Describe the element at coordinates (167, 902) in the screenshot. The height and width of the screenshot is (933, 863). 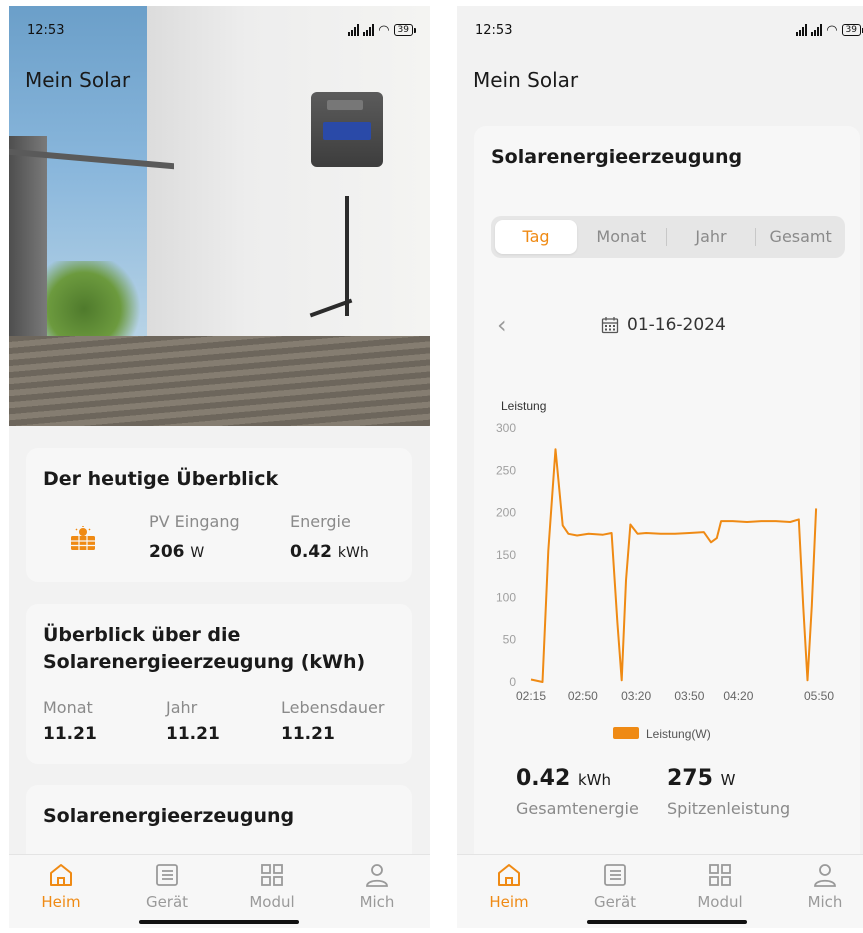
I see `nav-label: Gerät` at that location.